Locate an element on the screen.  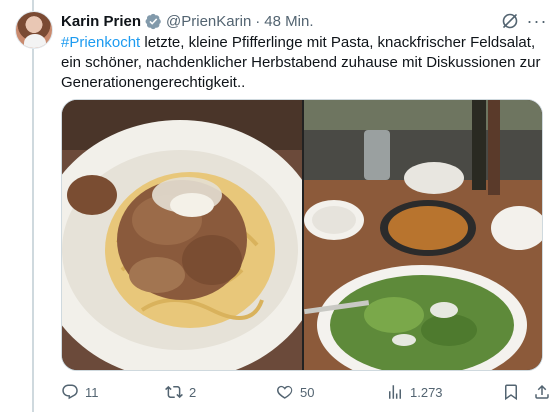
views-button: 1.273 is located at coordinates (414, 392).